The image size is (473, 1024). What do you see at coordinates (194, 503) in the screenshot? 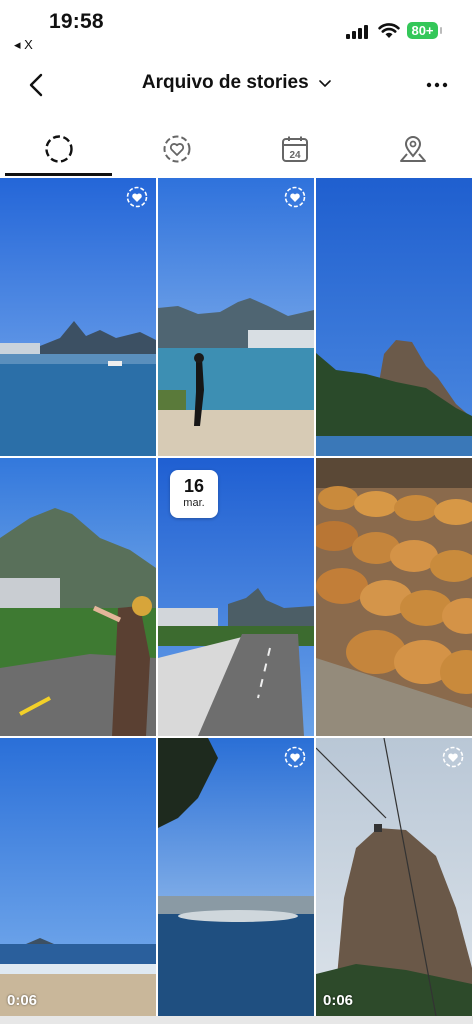
I see `date-month: mar.` at bounding box center [194, 503].